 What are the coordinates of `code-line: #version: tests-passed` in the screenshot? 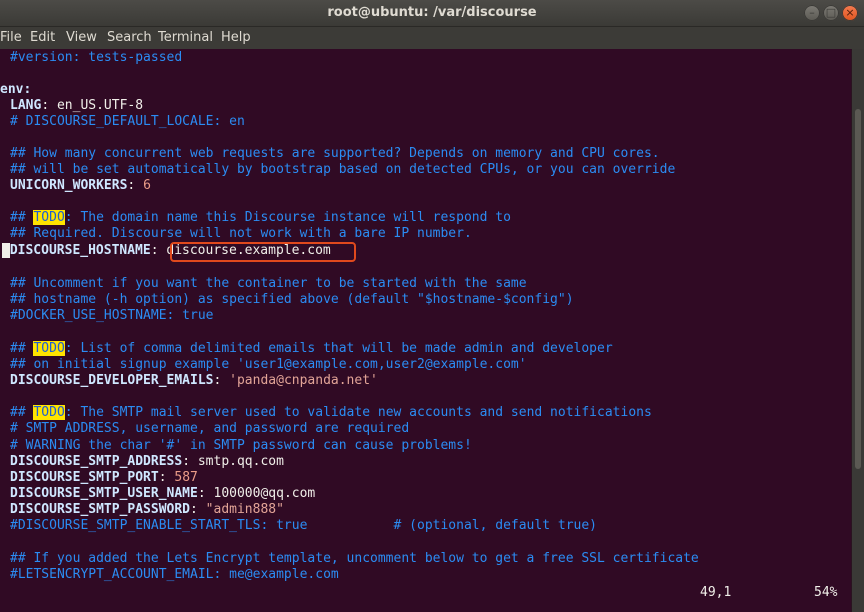 It's located at (96, 57).